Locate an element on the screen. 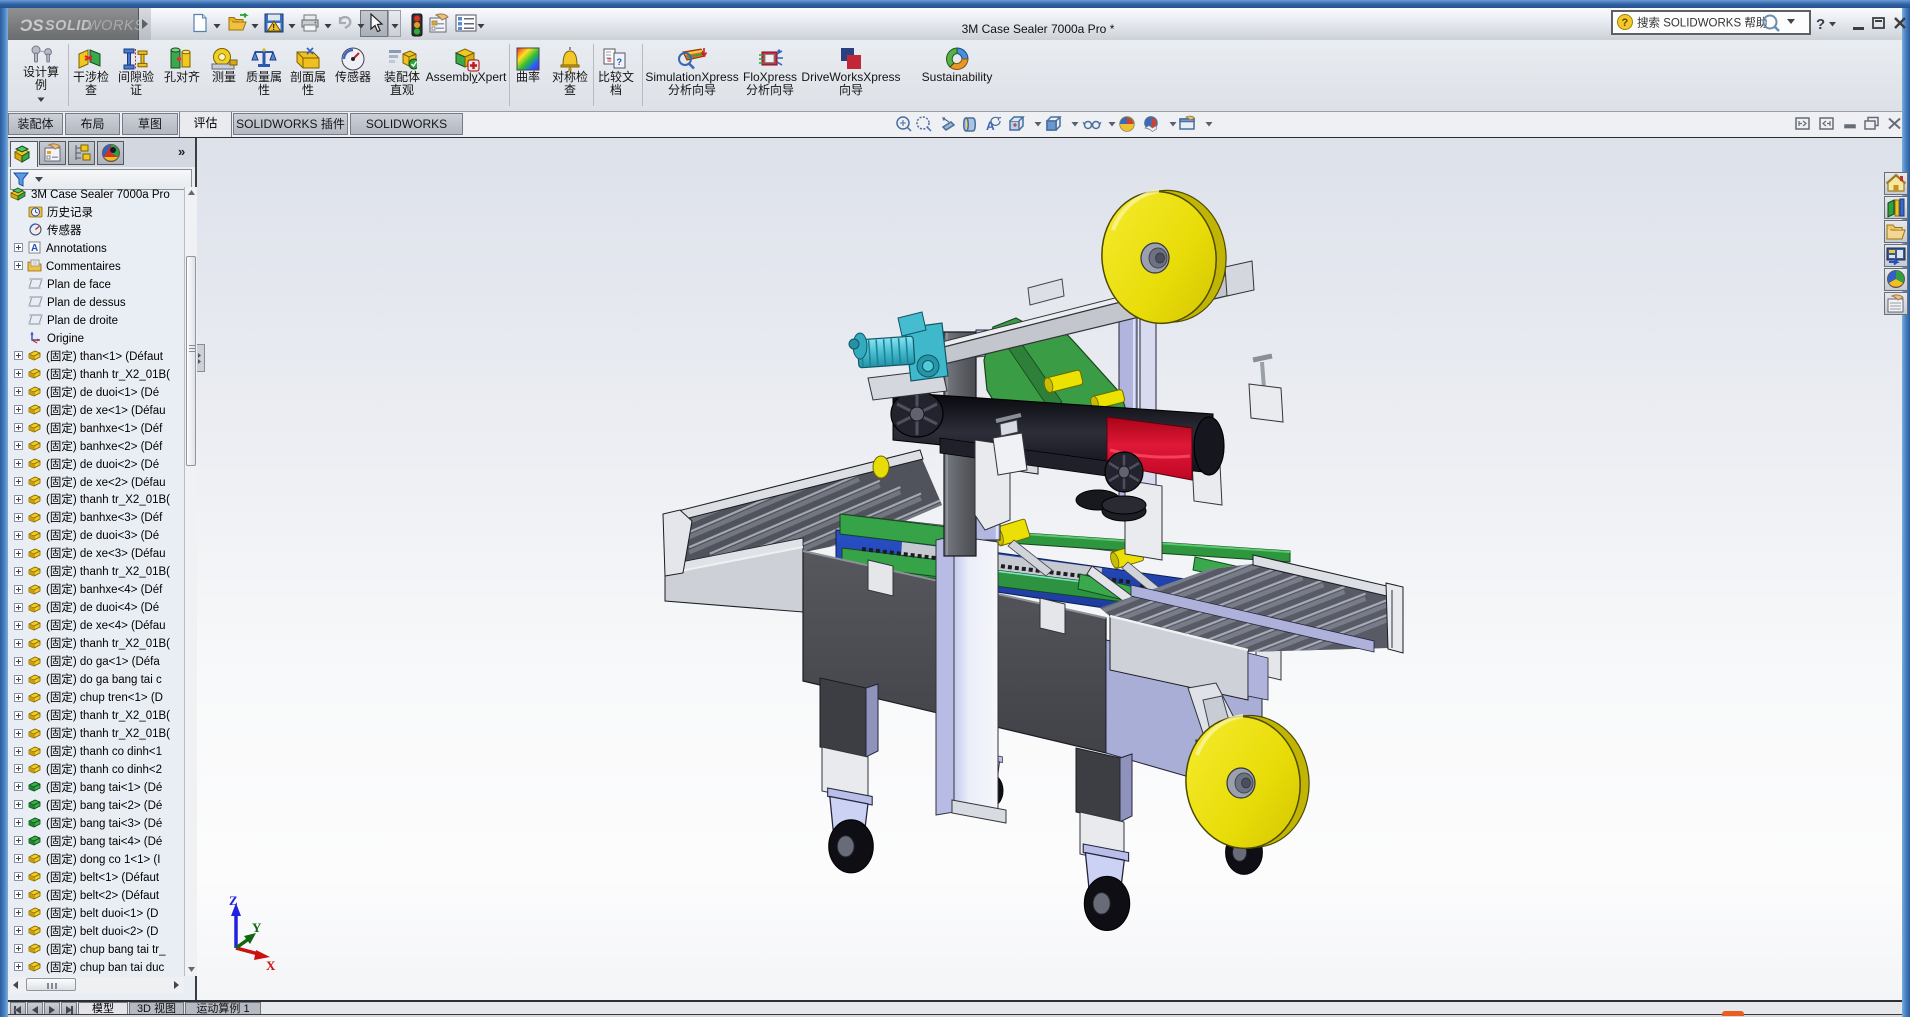 This screenshot has width=1910, height=1017. svg-text: Z is located at coordinates (233, 900).